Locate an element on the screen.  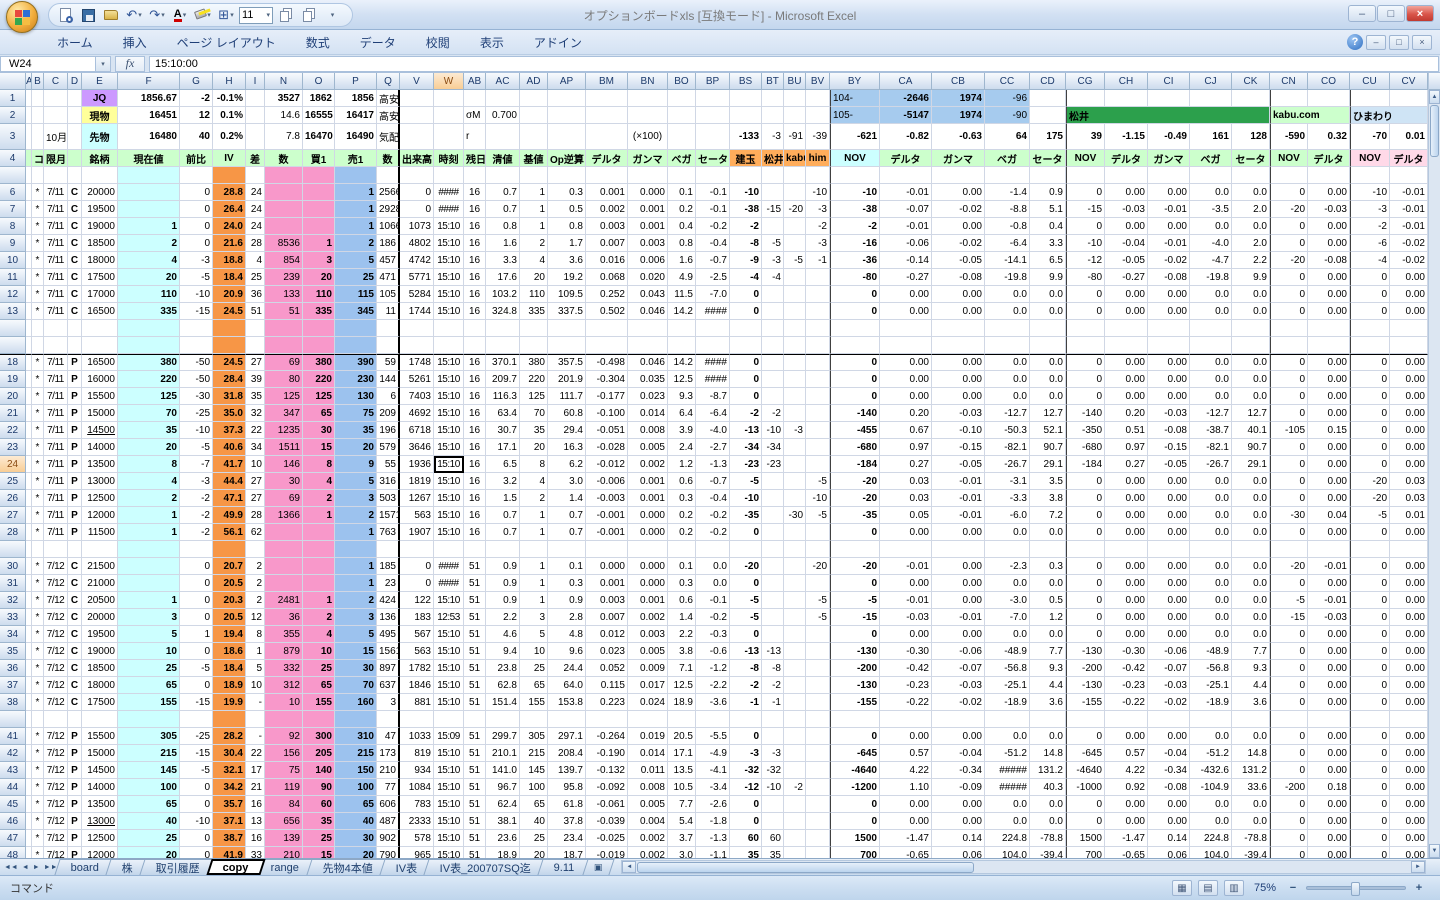
cell: 0.7 is located at coordinates (567, 532).